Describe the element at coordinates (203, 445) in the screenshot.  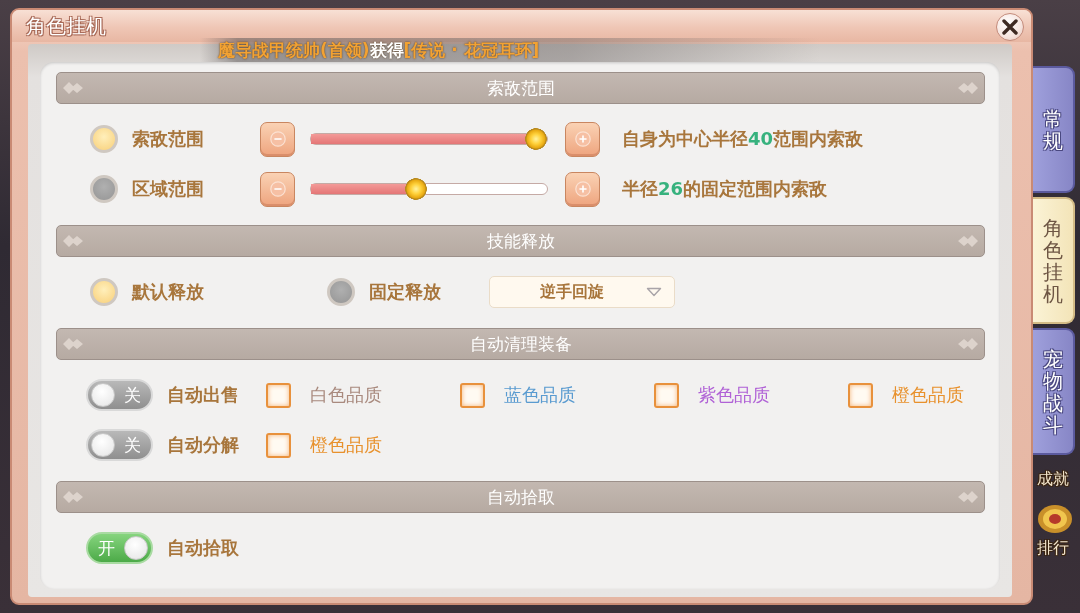
I see `option-label: 自动分解` at that location.